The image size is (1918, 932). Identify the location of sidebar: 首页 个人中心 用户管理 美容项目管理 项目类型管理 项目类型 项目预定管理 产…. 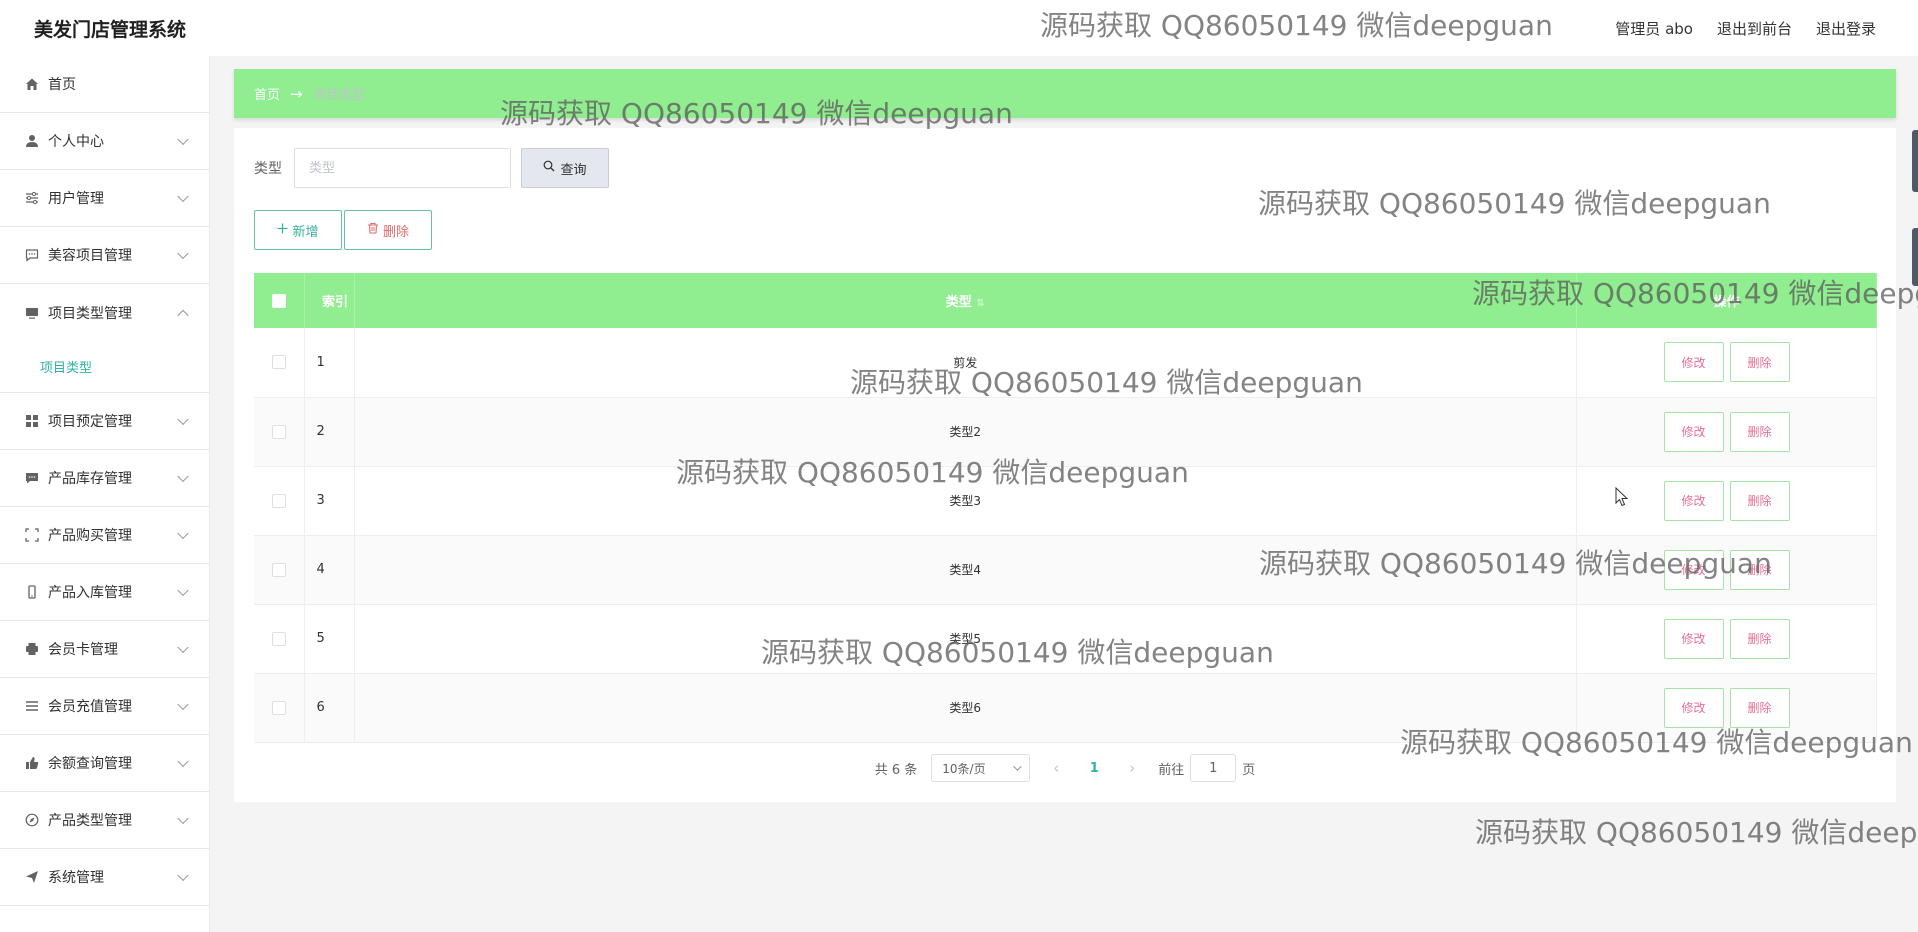
(105, 494).